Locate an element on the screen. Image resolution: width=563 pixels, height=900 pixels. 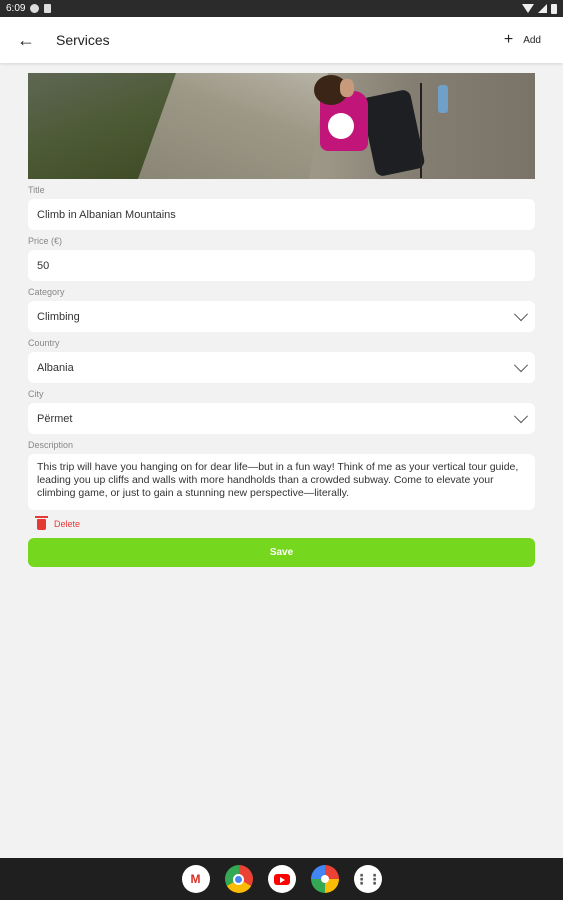
add-button: + Add is located at coordinates (522, 40).